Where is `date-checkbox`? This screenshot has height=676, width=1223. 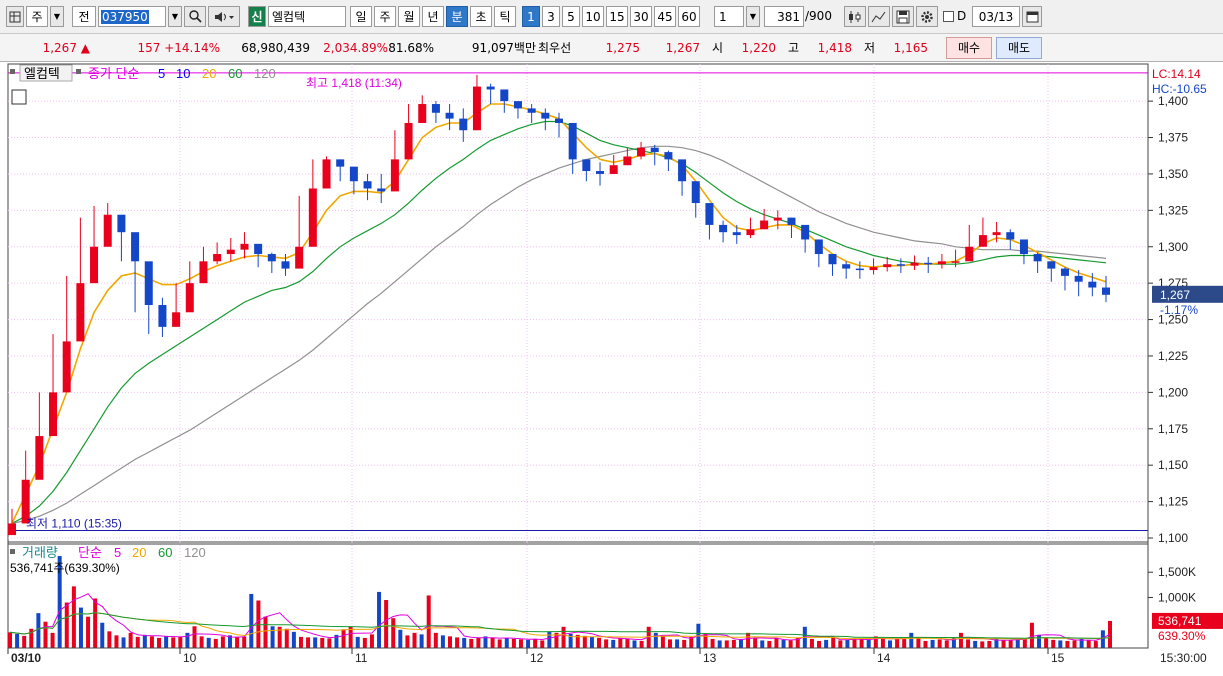 date-checkbox is located at coordinates (948, 18).